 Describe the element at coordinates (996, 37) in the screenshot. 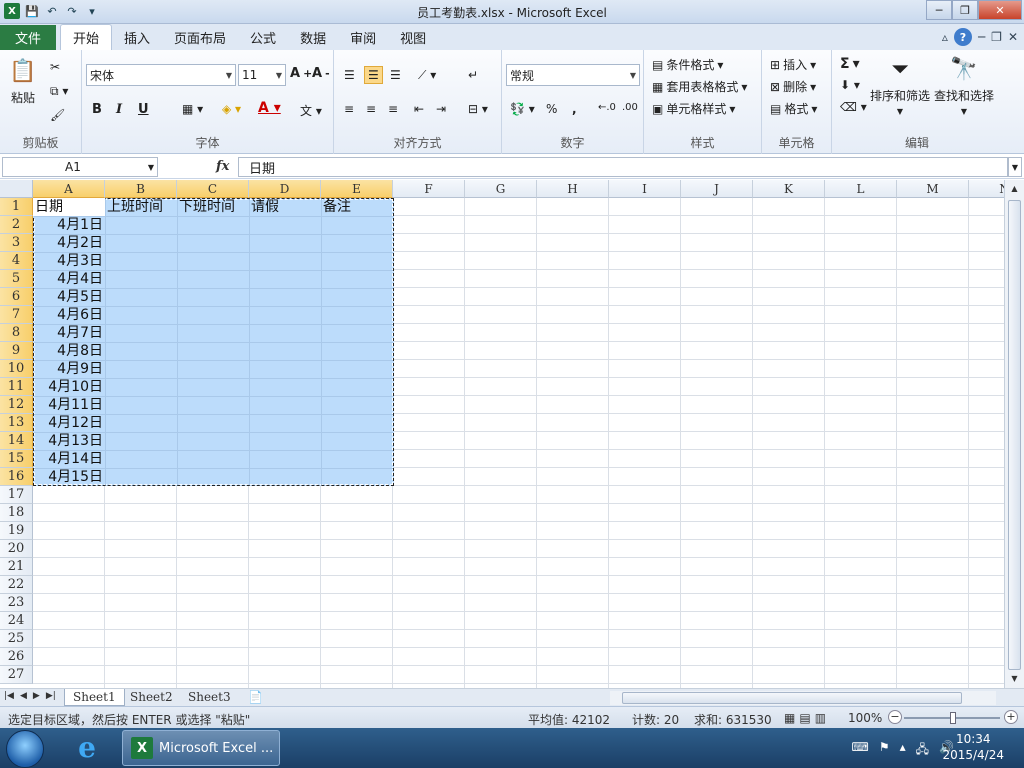

I see `workbook-restore-icon: ❐` at that location.